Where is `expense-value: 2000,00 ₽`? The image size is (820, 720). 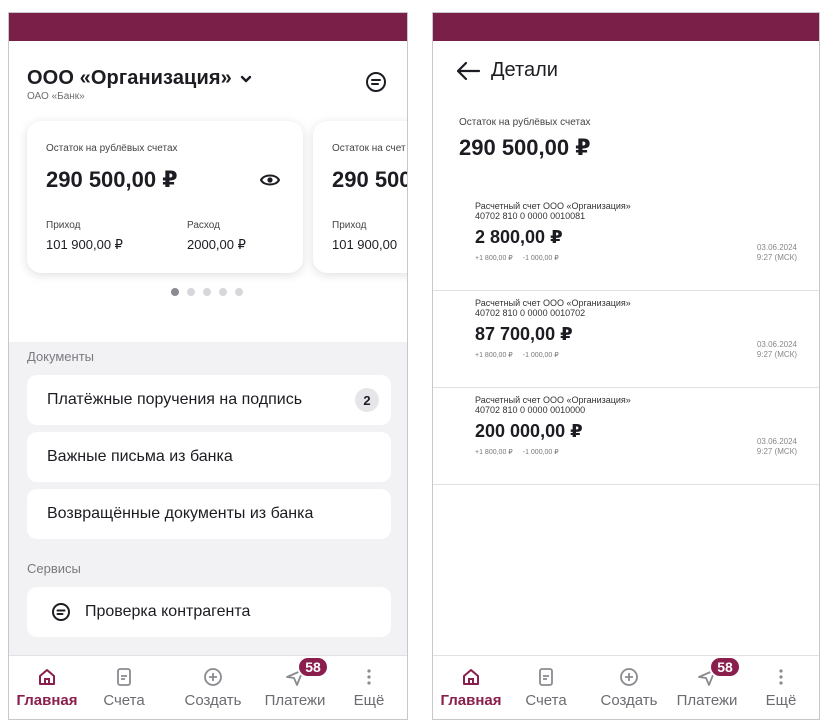 expense-value: 2000,00 ₽ is located at coordinates (216, 244).